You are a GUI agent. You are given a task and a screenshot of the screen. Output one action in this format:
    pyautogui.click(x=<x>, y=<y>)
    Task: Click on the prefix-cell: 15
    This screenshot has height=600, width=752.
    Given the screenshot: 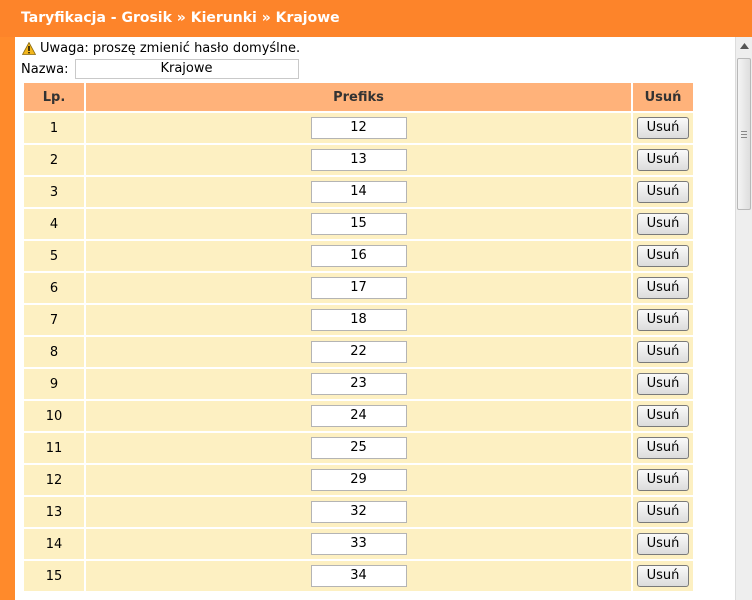 What is the action you would take?
    pyautogui.click(x=358, y=224)
    